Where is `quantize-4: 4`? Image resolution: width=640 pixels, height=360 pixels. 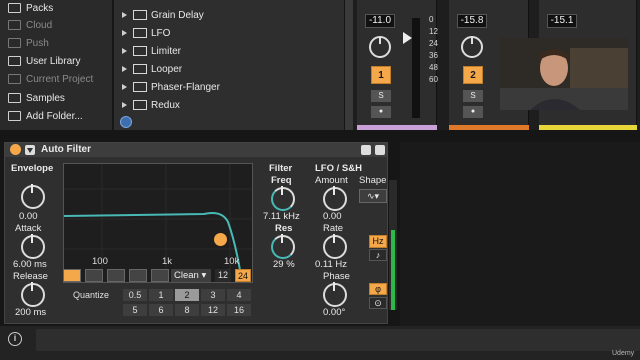 quantize-4: 4 is located at coordinates (239, 295).